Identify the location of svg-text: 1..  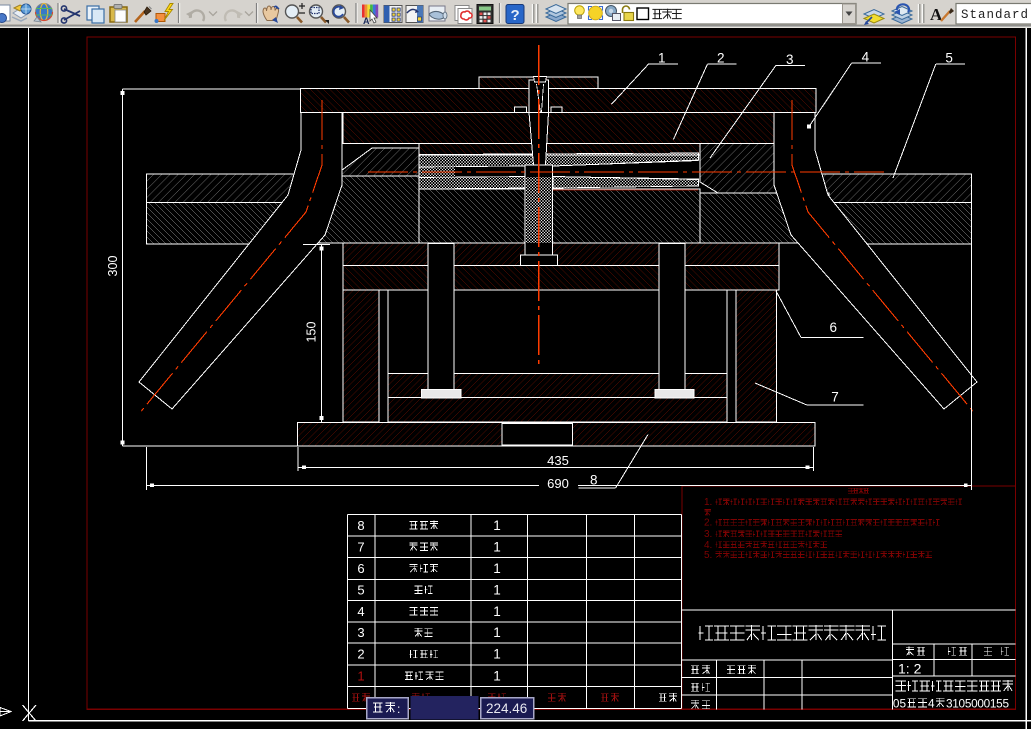
(708, 502).